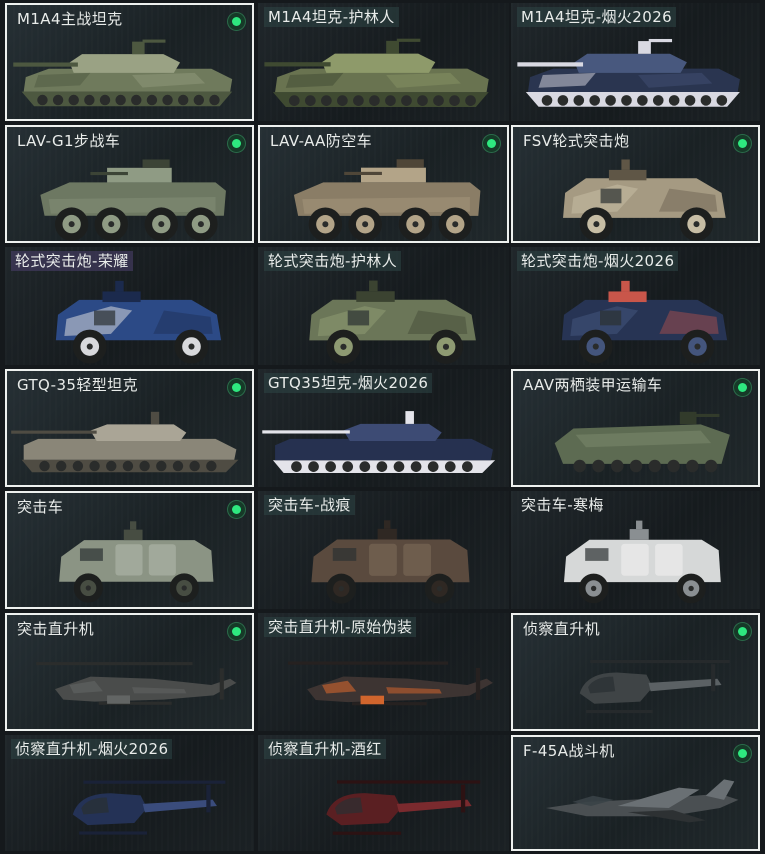 This screenshot has width=765, height=854. Describe the element at coordinates (77, 385) in the screenshot. I see `vehicle-name: GTQ-35轻型坦克` at that location.